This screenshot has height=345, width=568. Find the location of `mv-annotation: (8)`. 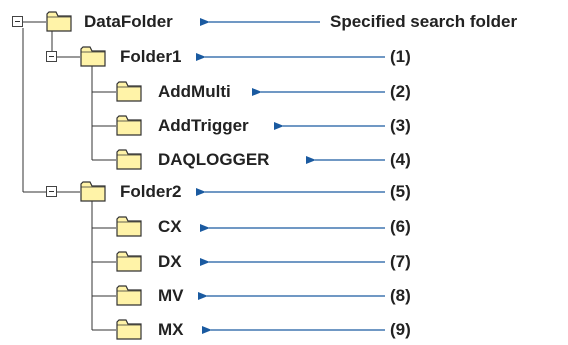

mv-annotation: (8) is located at coordinates (400, 295).